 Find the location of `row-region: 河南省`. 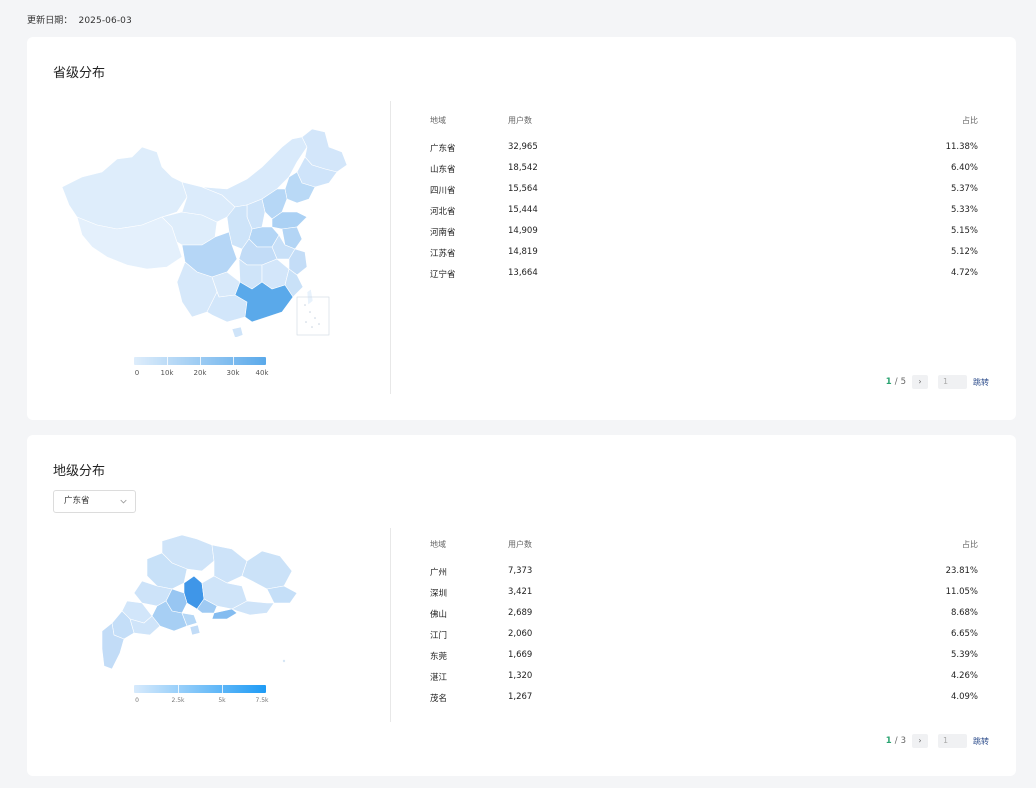

row-region: 河南省 is located at coordinates (443, 233).